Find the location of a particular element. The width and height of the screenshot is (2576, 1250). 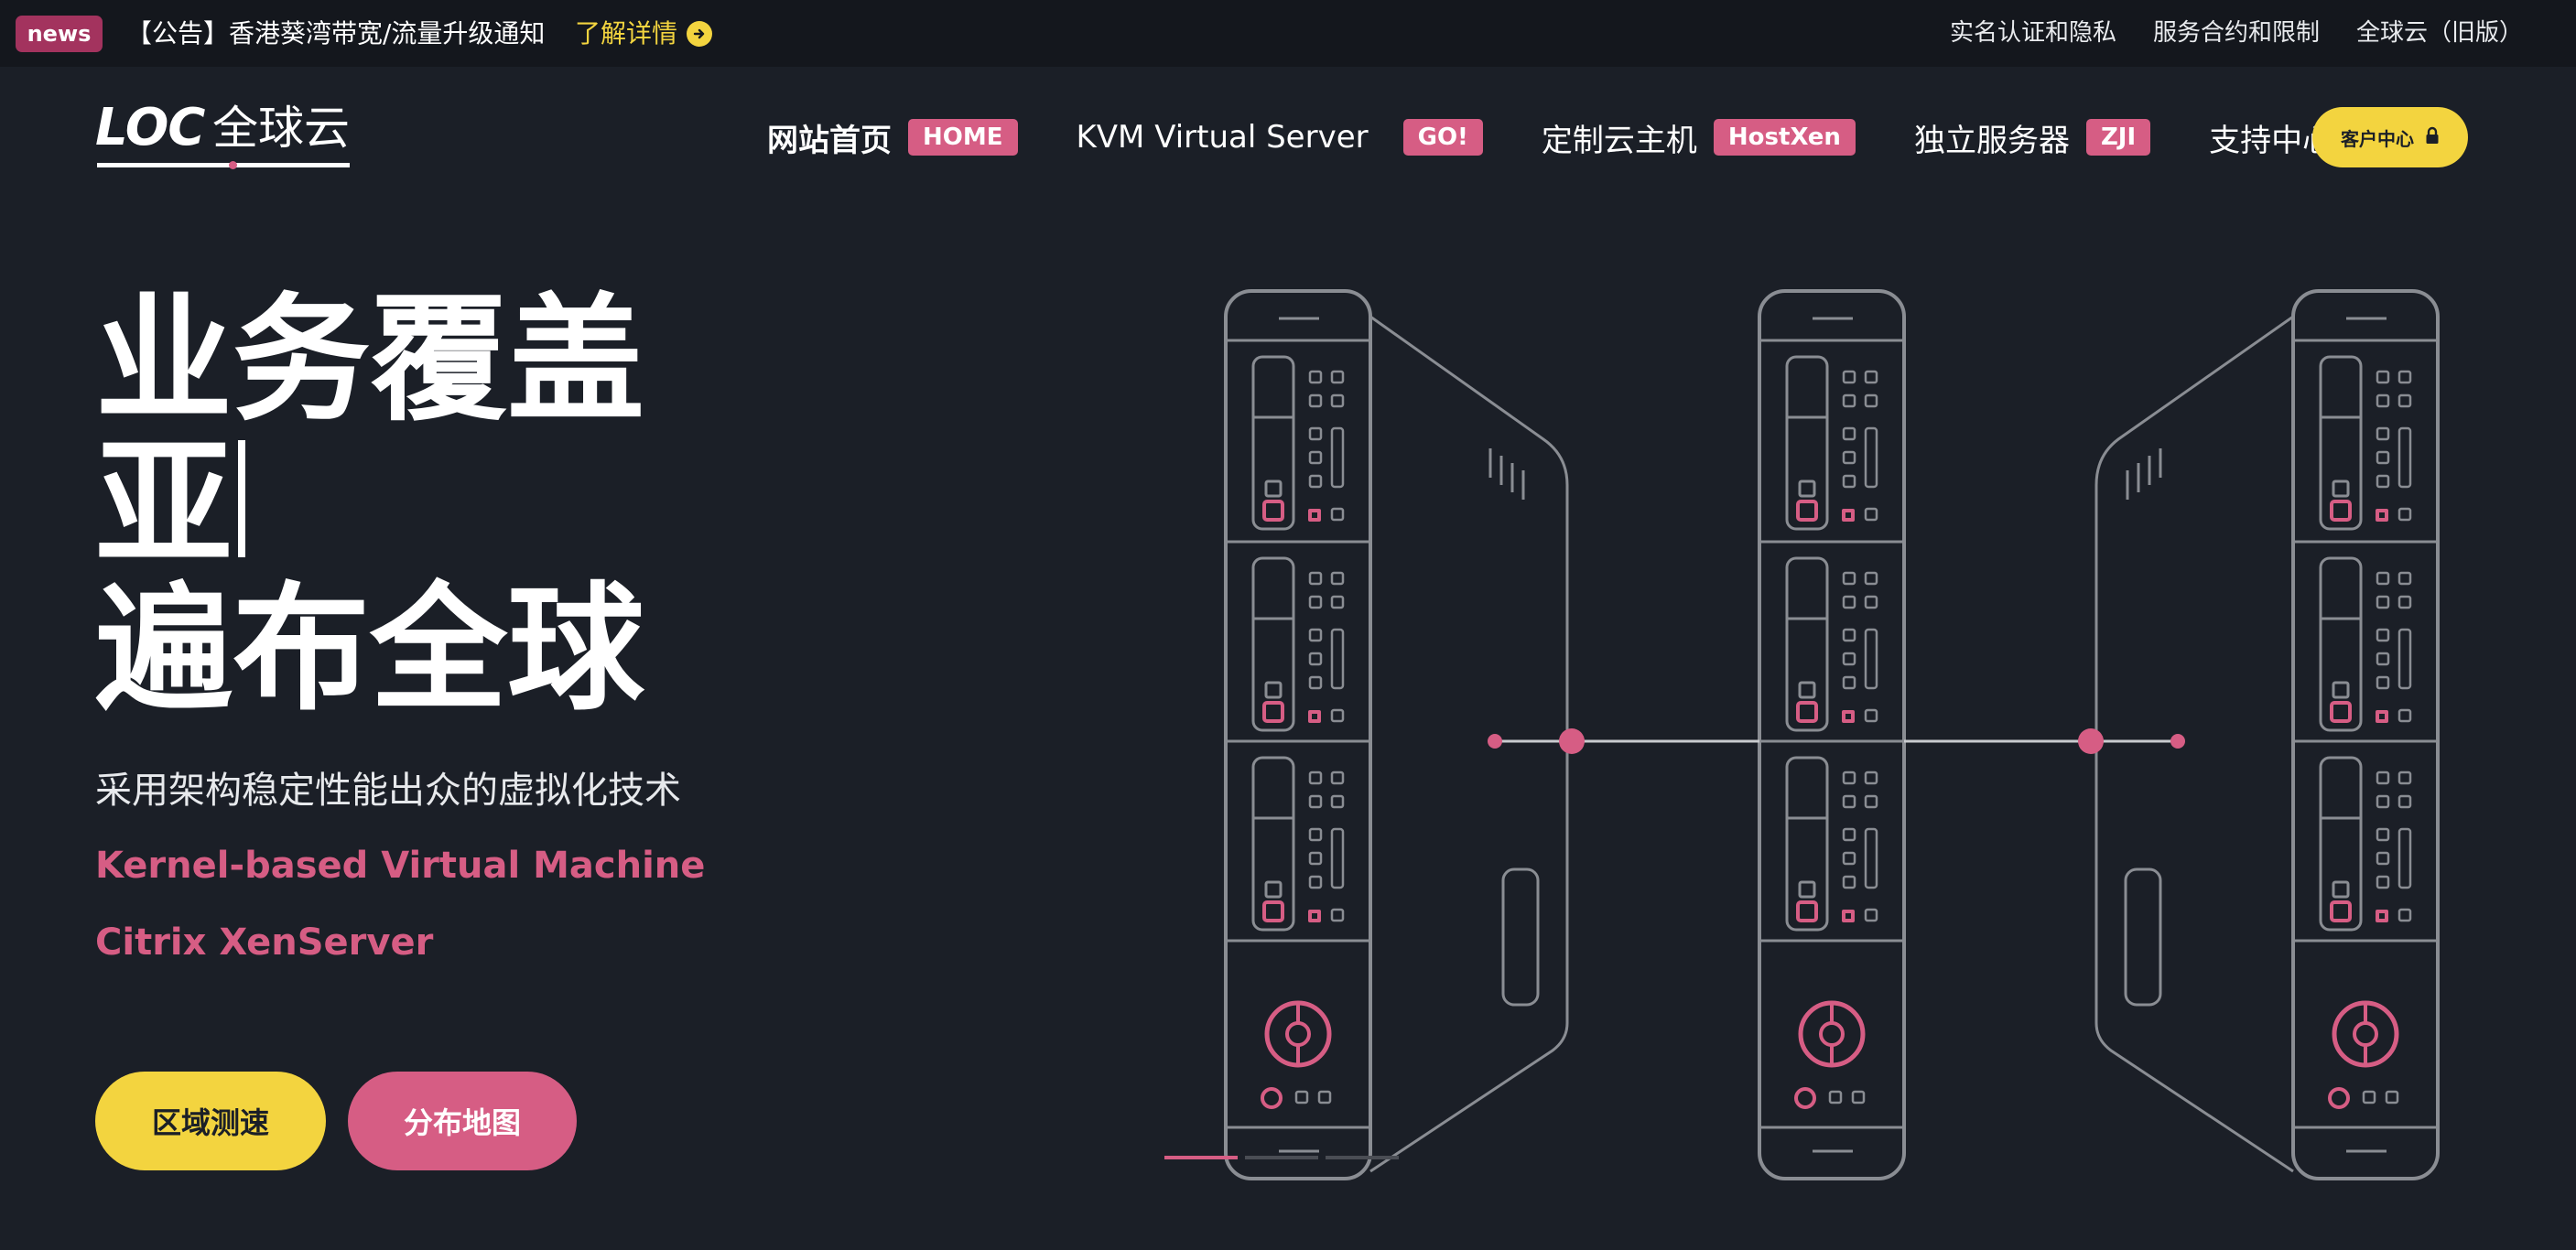

logo-dot is located at coordinates (233, 165).